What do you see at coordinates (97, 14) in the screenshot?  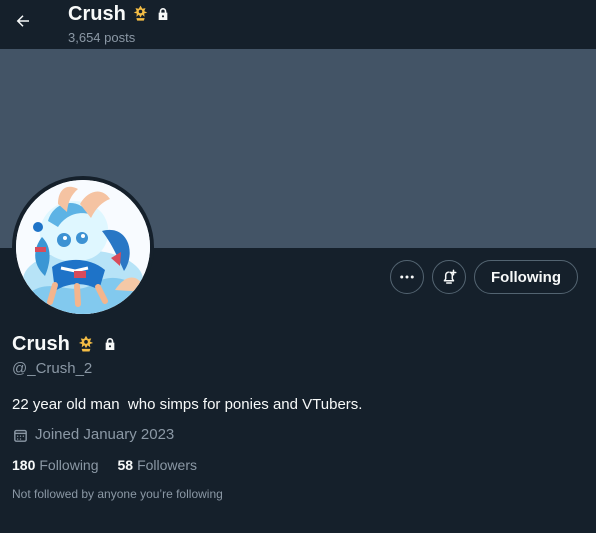 I see `header-profile-name: Crush` at bounding box center [97, 14].